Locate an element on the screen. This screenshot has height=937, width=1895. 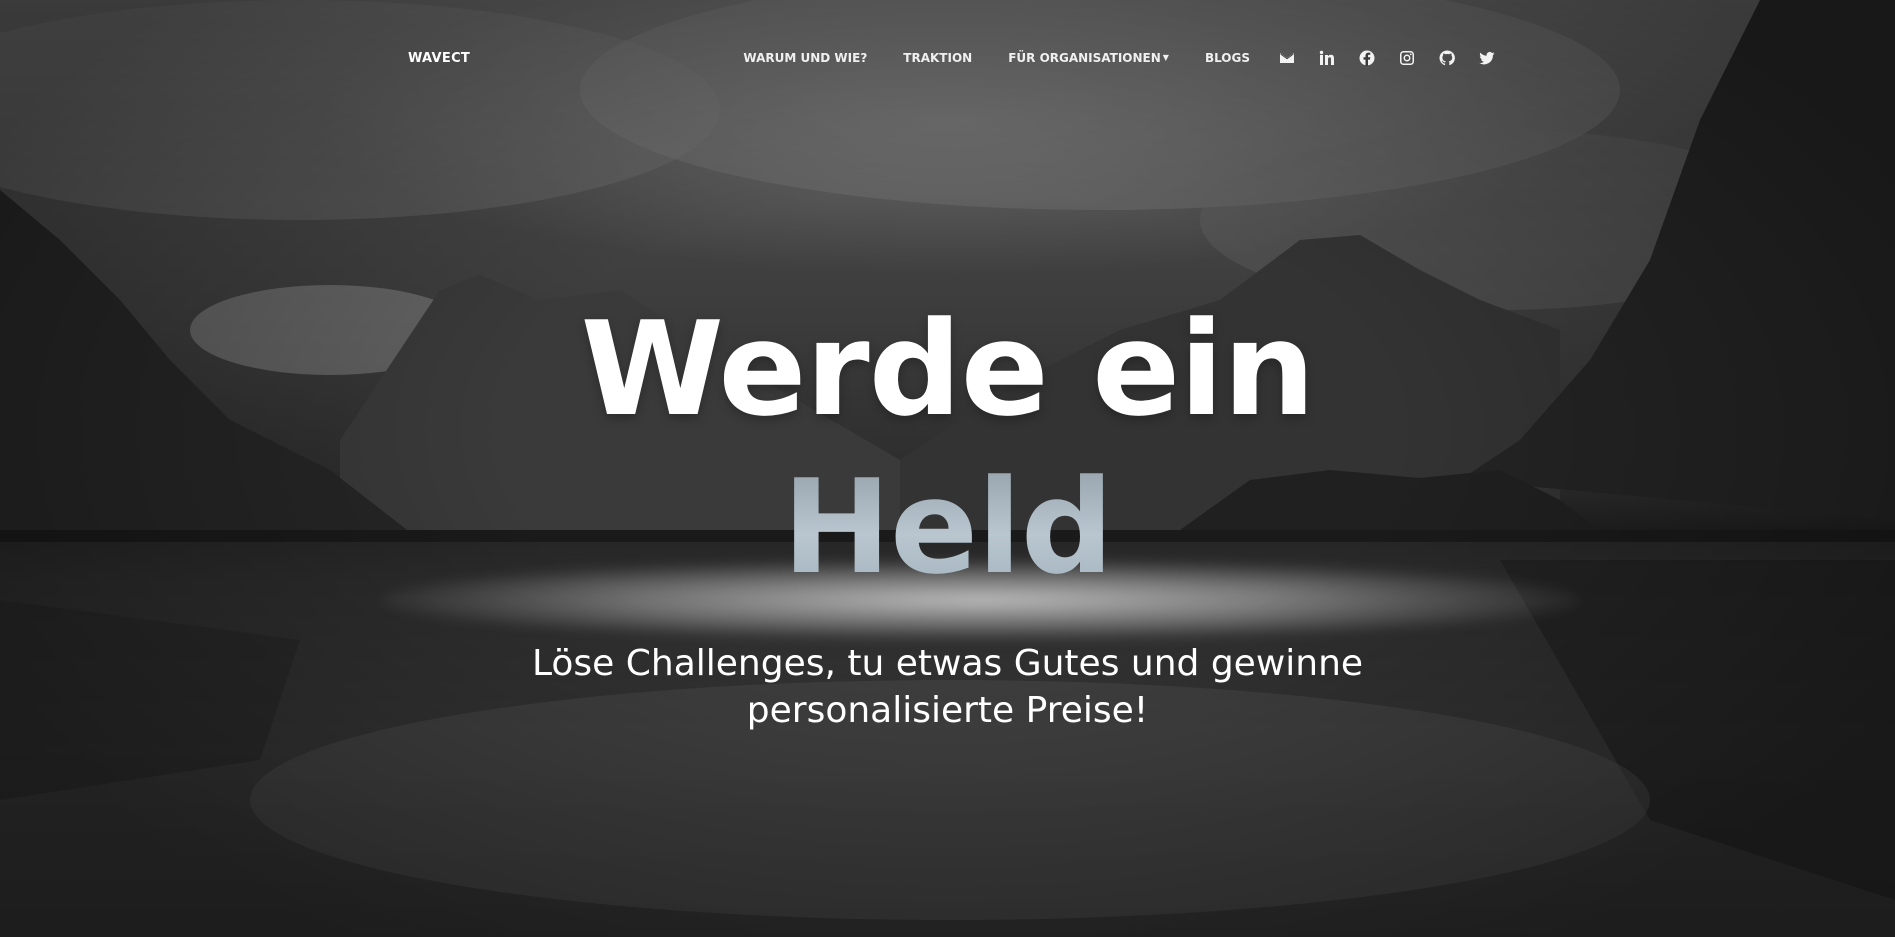
nav-link-blogs: BLOGS is located at coordinates (1227, 58).